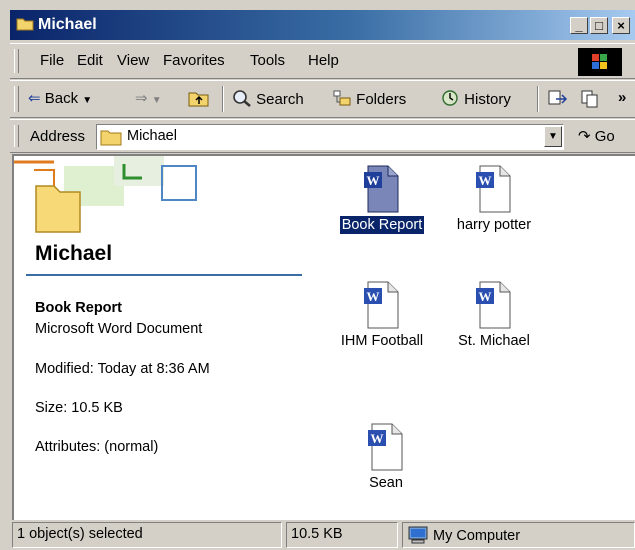 The width and height of the screenshot is (635, 550). What do you see at coordinates (87, 100) in the screenshot?
I see `back-dropdown-icon: ▼` at bounding box center [87, 100].